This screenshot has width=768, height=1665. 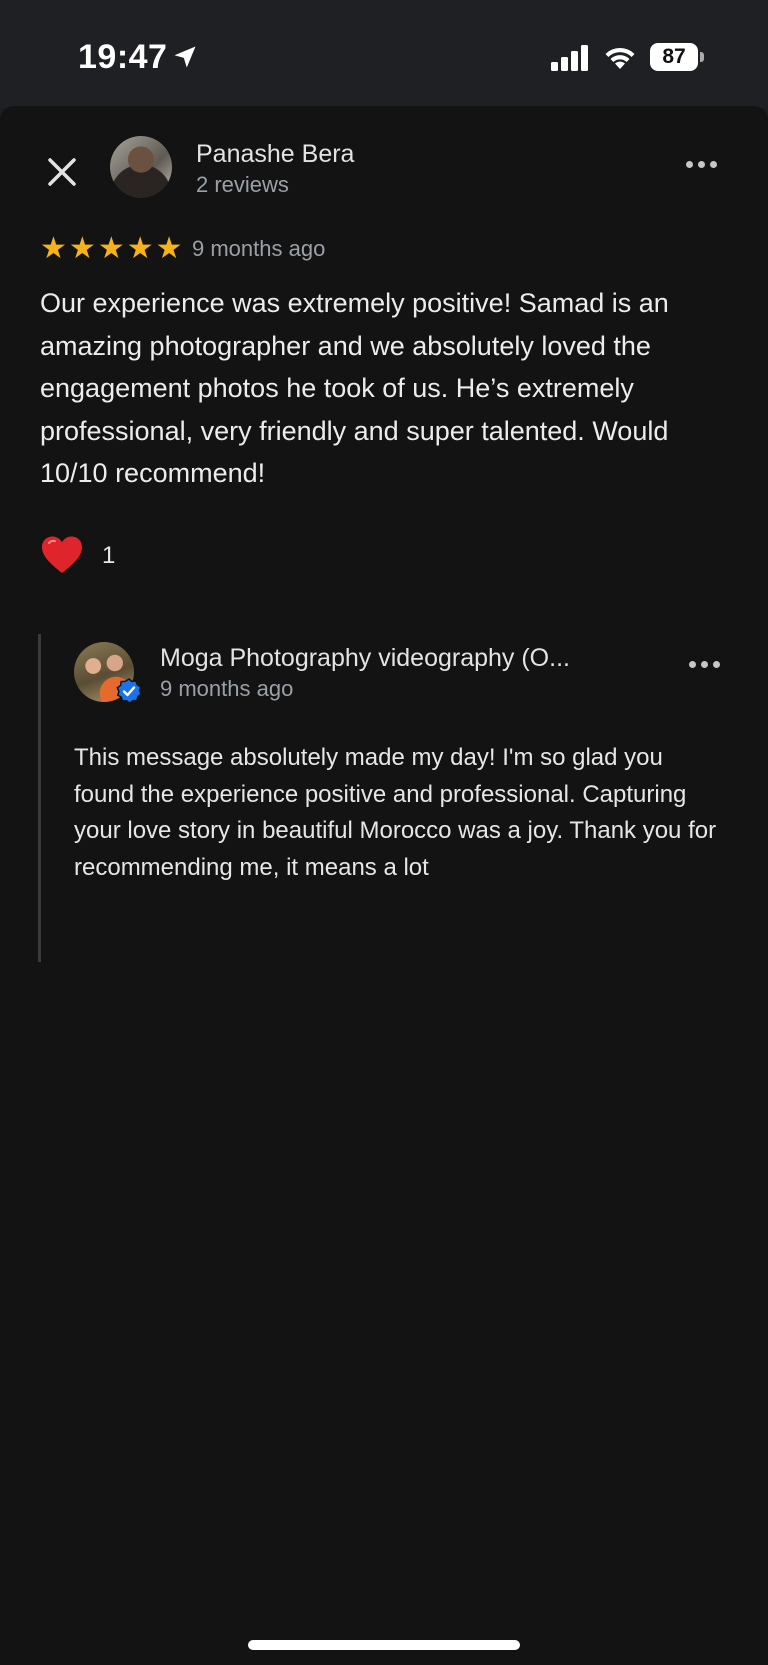 What do you see at coordinates (709, 664) in the screenshot?
I see `reply-more-options-button` at bounding box center [709, 664].